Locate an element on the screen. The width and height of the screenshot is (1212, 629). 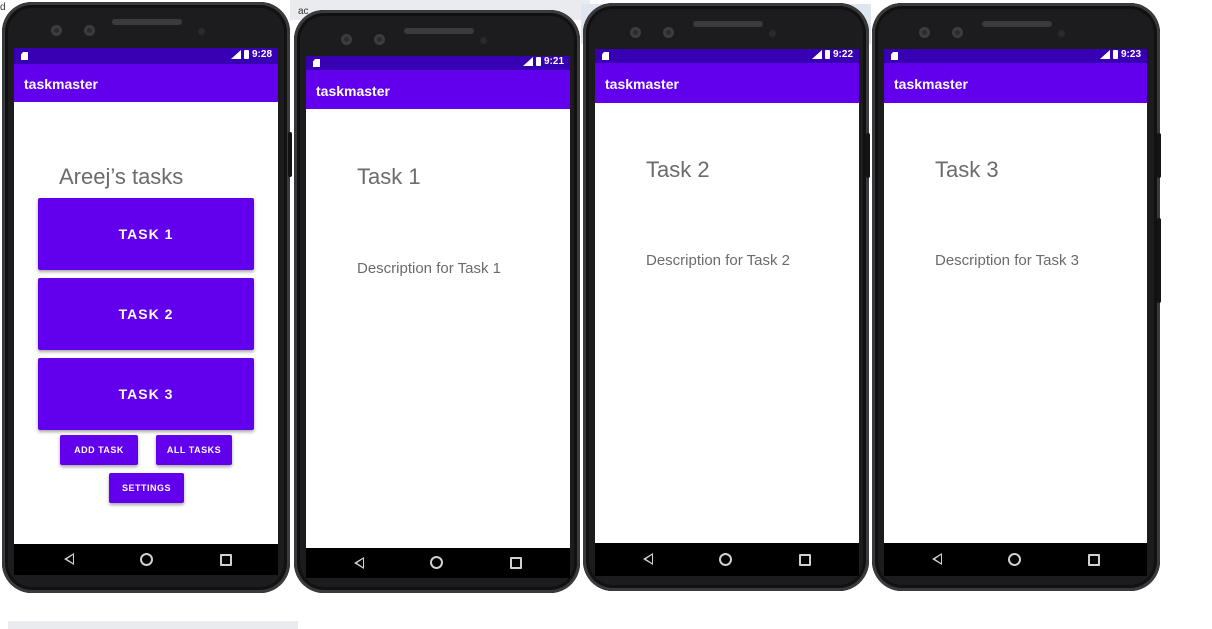
status-bar: 9:22 is located at coordinates (727, 56).